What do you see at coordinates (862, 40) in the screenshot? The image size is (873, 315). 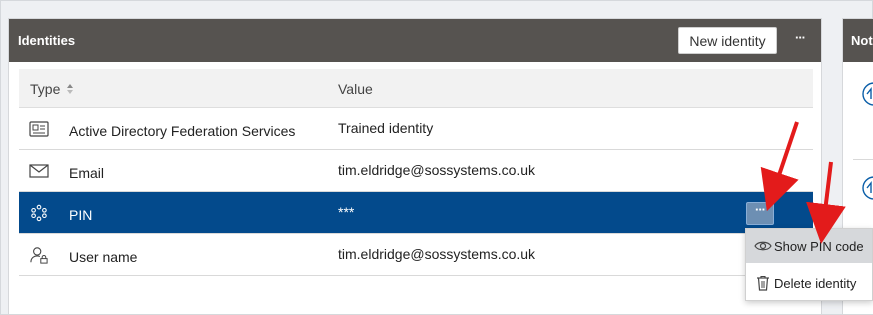 I see `notes-panel-title: Not` at bounding box center [862, 40].